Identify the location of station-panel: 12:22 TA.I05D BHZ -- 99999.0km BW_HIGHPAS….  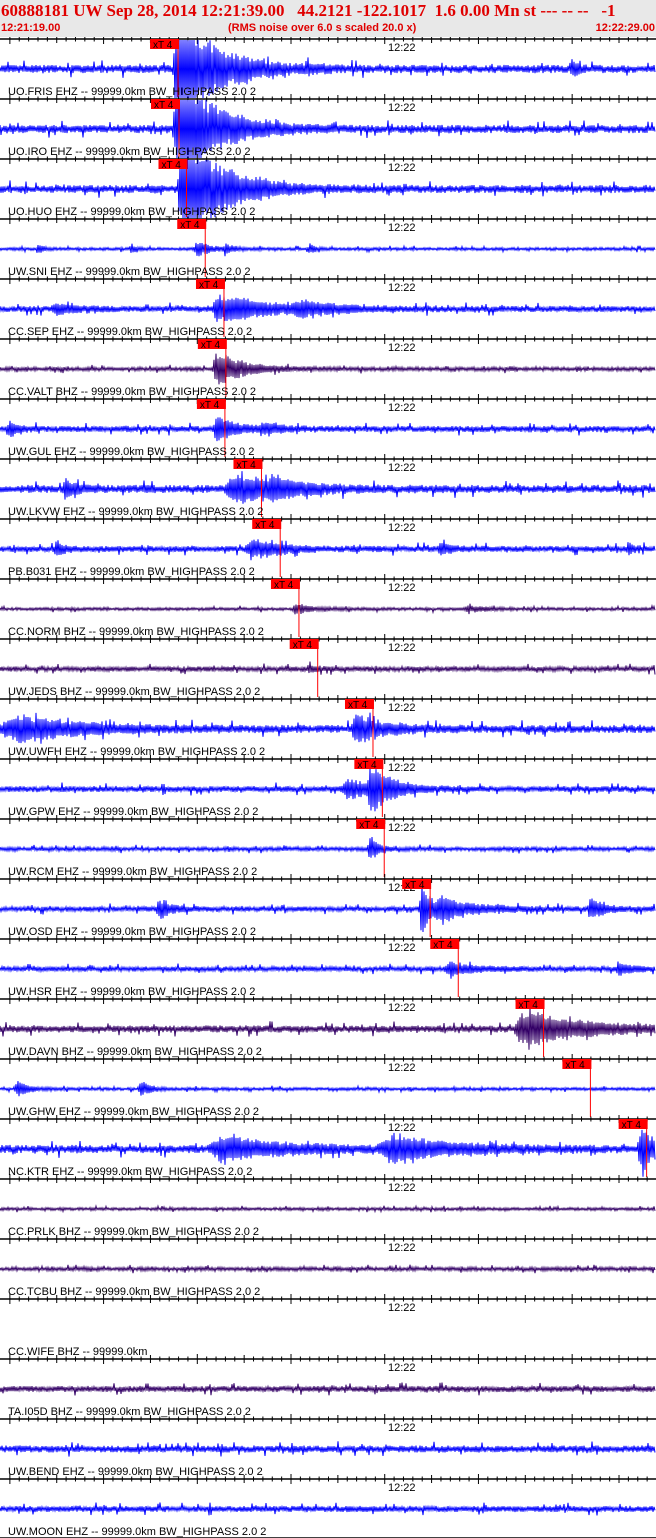
(328, 1386).